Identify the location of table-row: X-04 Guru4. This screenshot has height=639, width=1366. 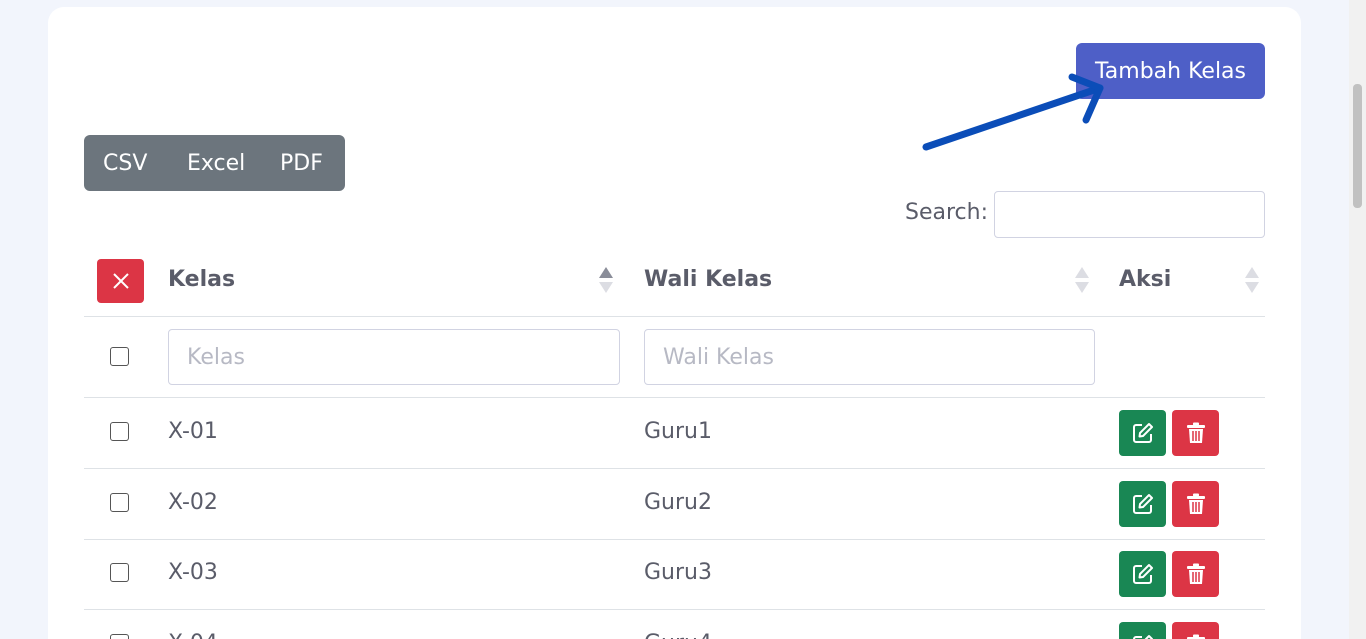
(674, 624).